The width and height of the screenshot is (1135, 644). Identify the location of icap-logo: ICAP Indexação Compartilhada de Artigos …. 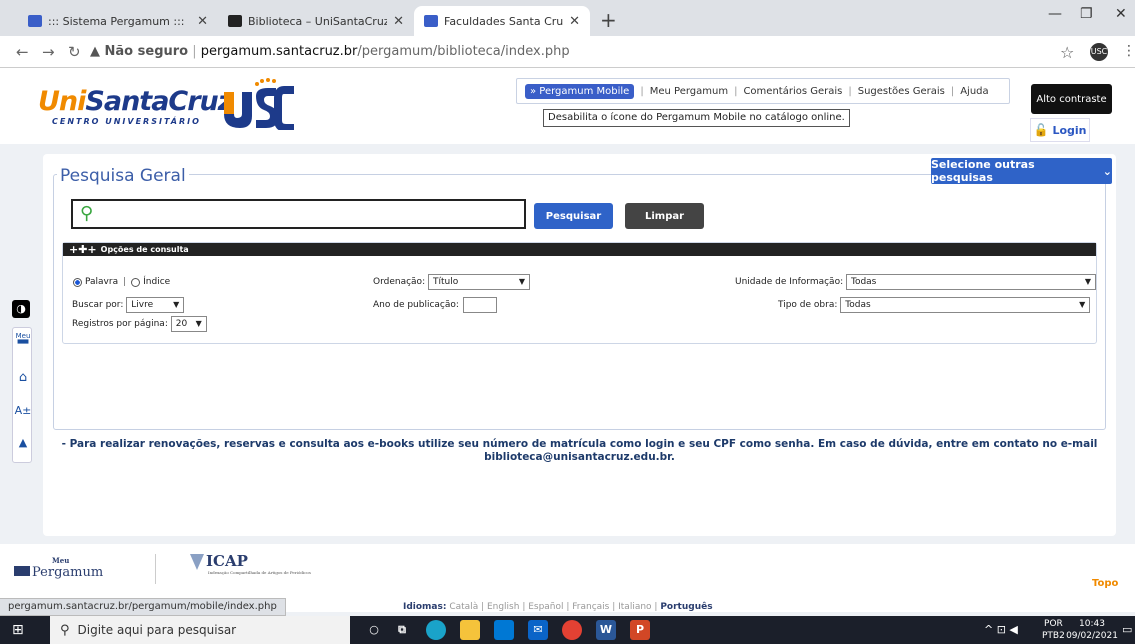
(250, 563).